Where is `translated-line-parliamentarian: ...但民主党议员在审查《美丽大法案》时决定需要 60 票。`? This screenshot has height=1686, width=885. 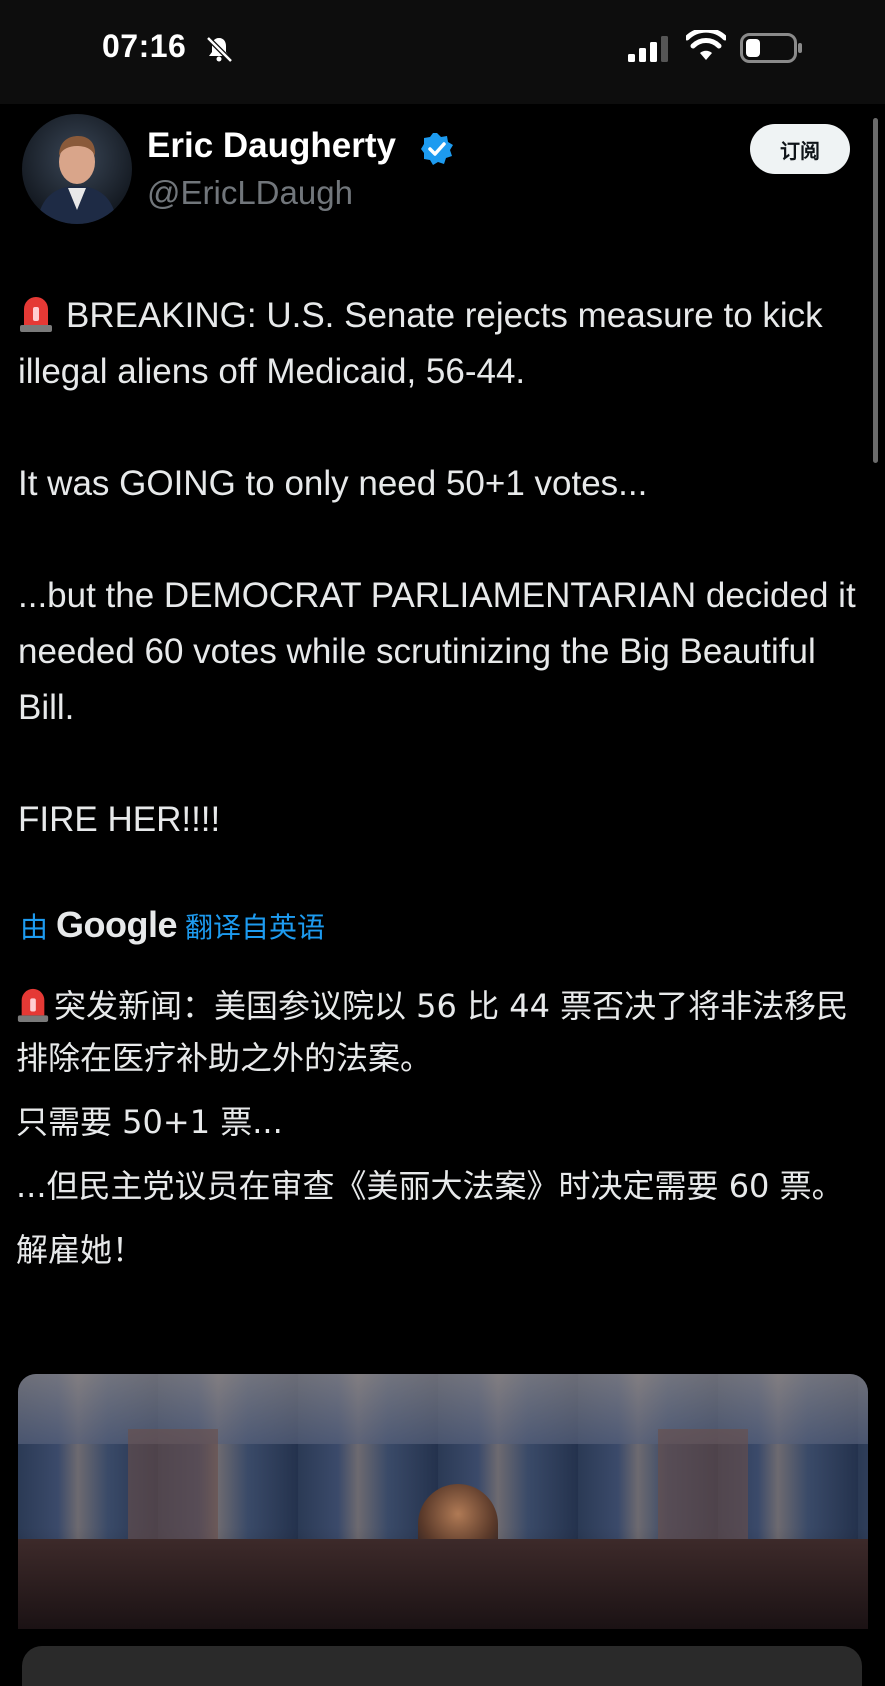
translated-line-parliamentarian: ...但民主党议员在审查《美丽大法案》时决定需要 60 票。 is located at coordinates (430, 1186).